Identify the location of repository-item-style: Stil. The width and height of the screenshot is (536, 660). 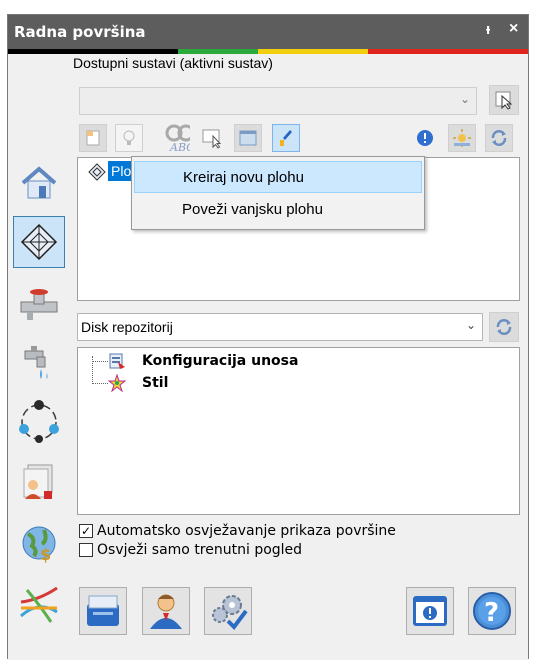
(155, 383).